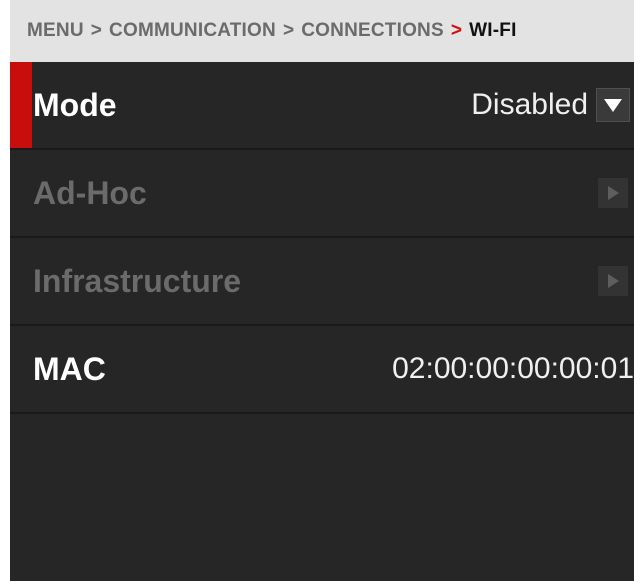 This screenshot has width=634, height=581. Describe the element at coordinates (137, 280) in the screenshot. I see `infrastructure-label: Infrastructure` at that location.